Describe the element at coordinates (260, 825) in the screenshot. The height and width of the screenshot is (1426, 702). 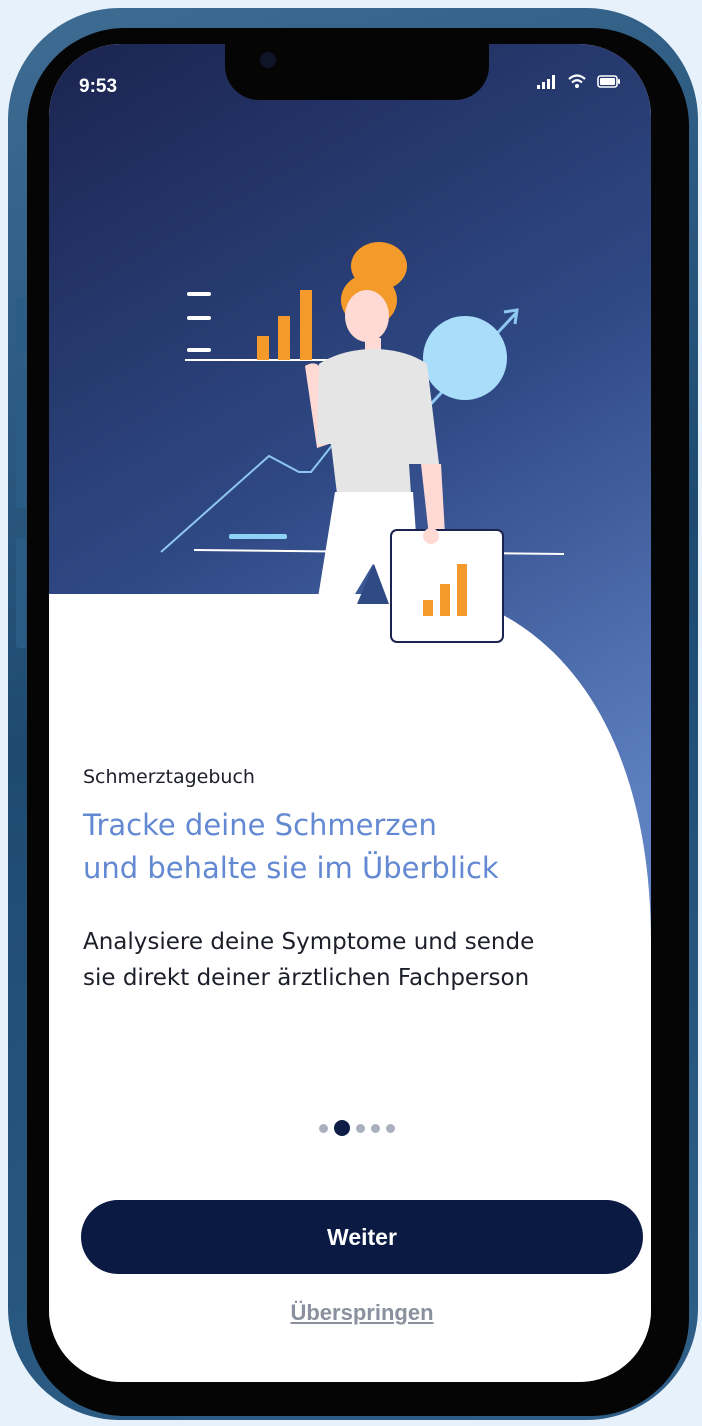
I see `headline-line-1: Tracke deine Schmerzen` at that location.